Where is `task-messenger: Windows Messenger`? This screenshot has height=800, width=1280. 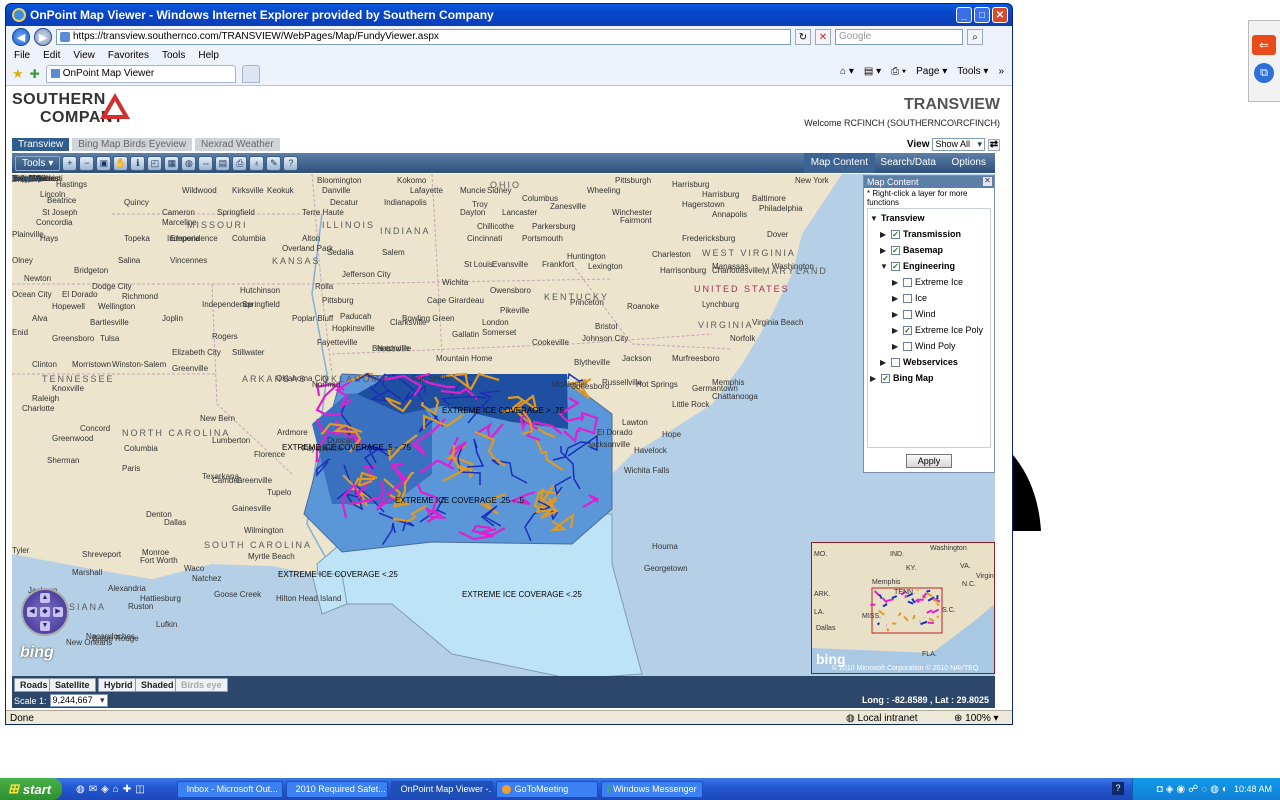
task-messenger: Windows Messenger is located at coordinates (651, 789).